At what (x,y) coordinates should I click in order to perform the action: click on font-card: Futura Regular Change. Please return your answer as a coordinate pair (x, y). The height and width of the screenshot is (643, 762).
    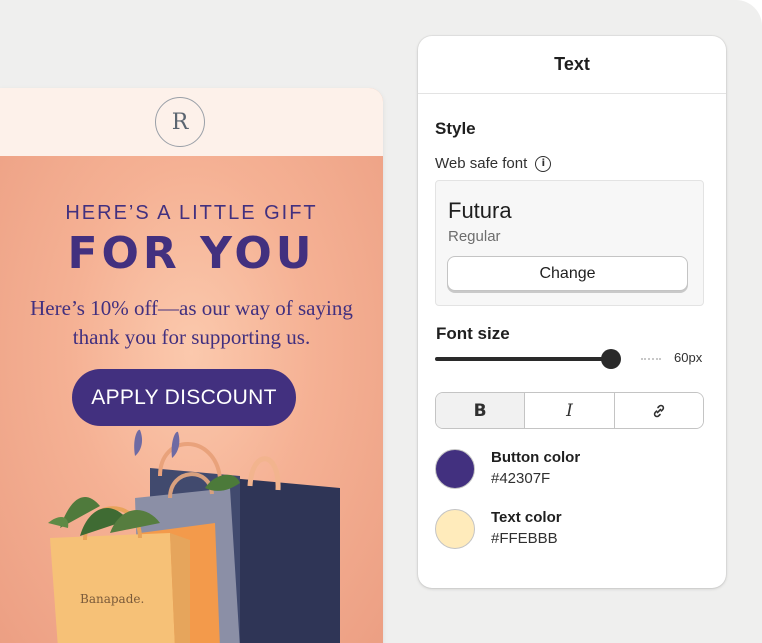
    Looking at the image, I should click on (569, 243).